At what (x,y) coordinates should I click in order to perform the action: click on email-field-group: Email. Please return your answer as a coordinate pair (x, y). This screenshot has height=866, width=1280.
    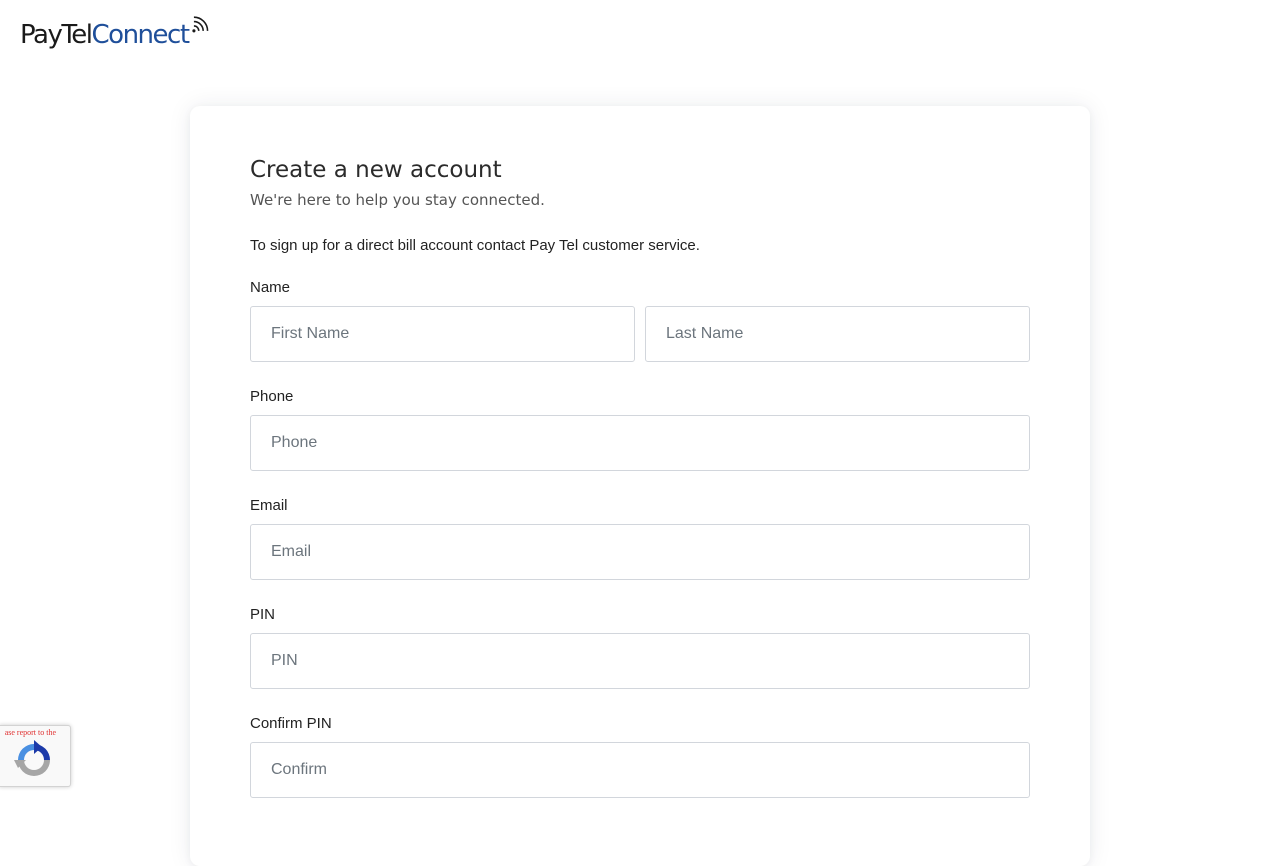
    Looking at the image, I should click on (640, 538).